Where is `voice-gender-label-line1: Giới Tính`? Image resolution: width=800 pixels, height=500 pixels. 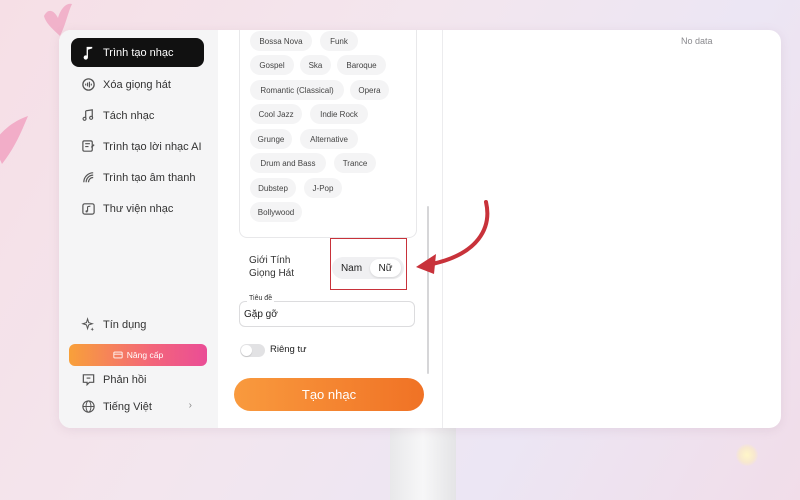
voice-gender-label-line1: Giới Tính is located at coordinates (270, 260).